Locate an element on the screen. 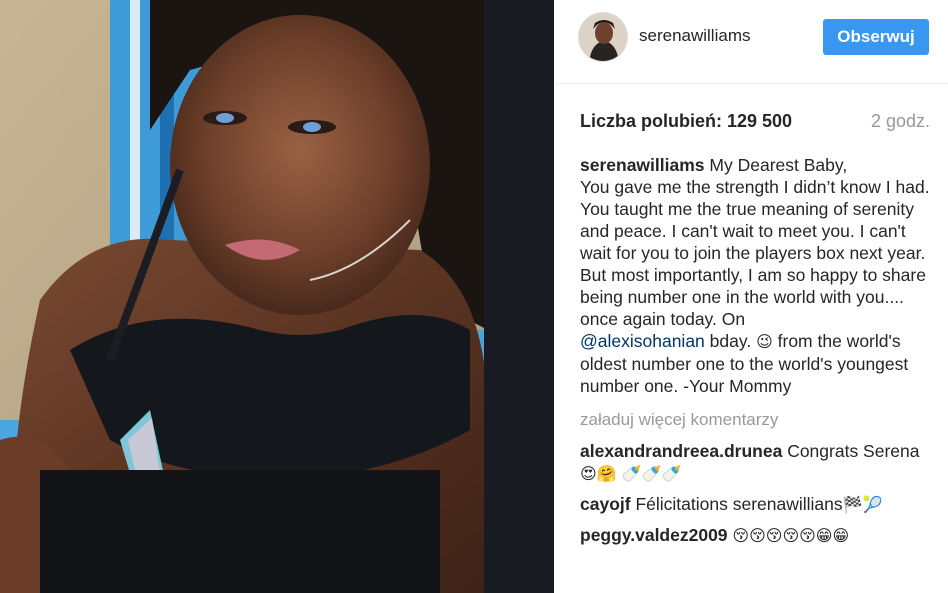 Image resolution: width=948 pixels, height=593 pixels. comment-emoji: 😚😚😚😚😚😁😁 is located at coordinates (791, 535).